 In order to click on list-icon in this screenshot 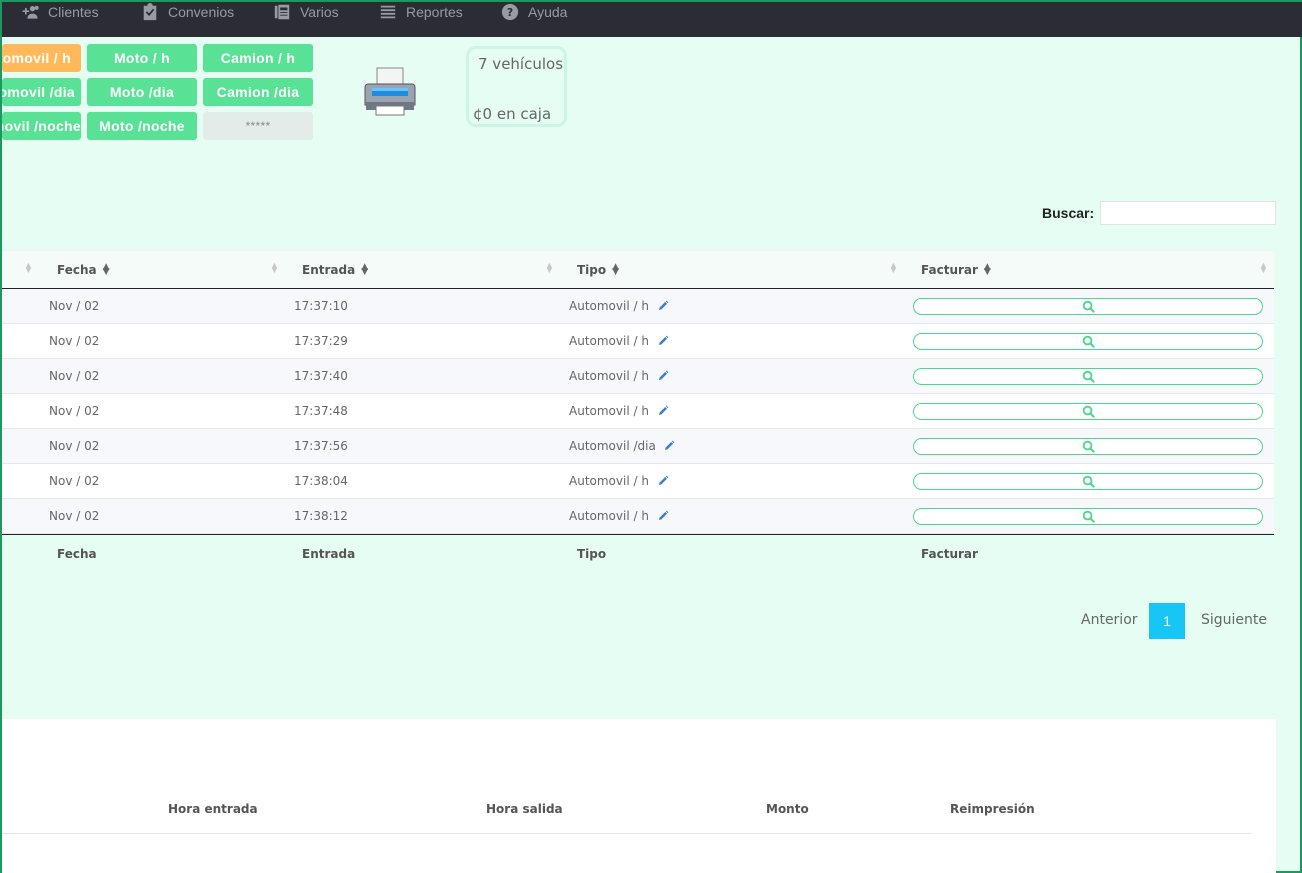, I will do `click(388, 12)`.